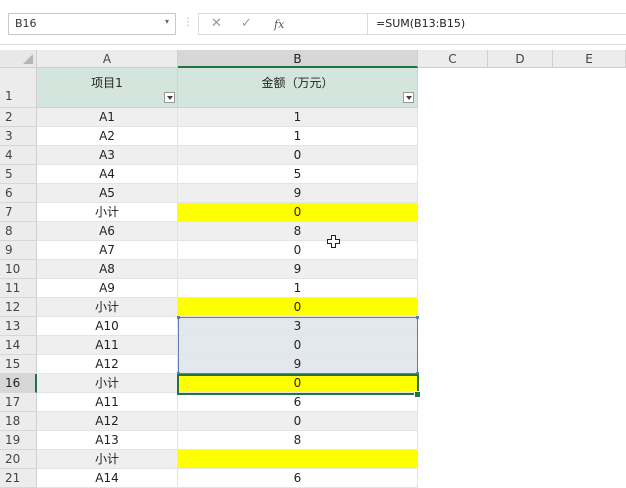  What do you see at coordinates (18, 459) in the screenshot?
I see `row-header: 20` at bounding box center [18, 459].